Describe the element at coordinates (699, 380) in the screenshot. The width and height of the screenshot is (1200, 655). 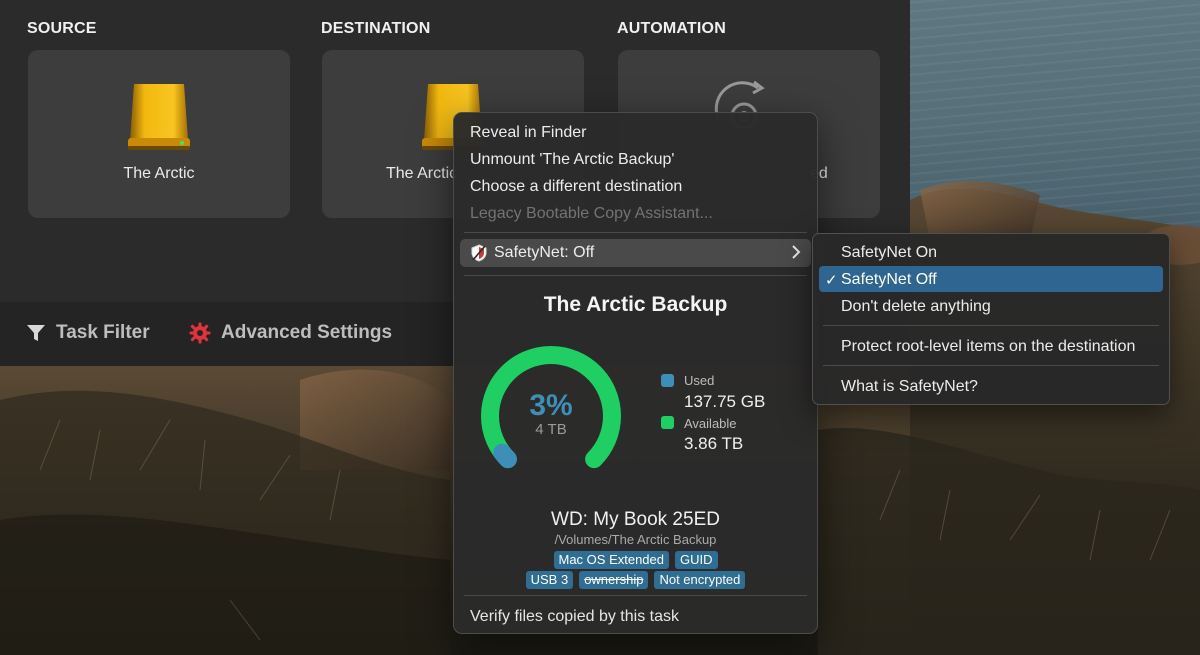
I see `used-label: Used` at that location.